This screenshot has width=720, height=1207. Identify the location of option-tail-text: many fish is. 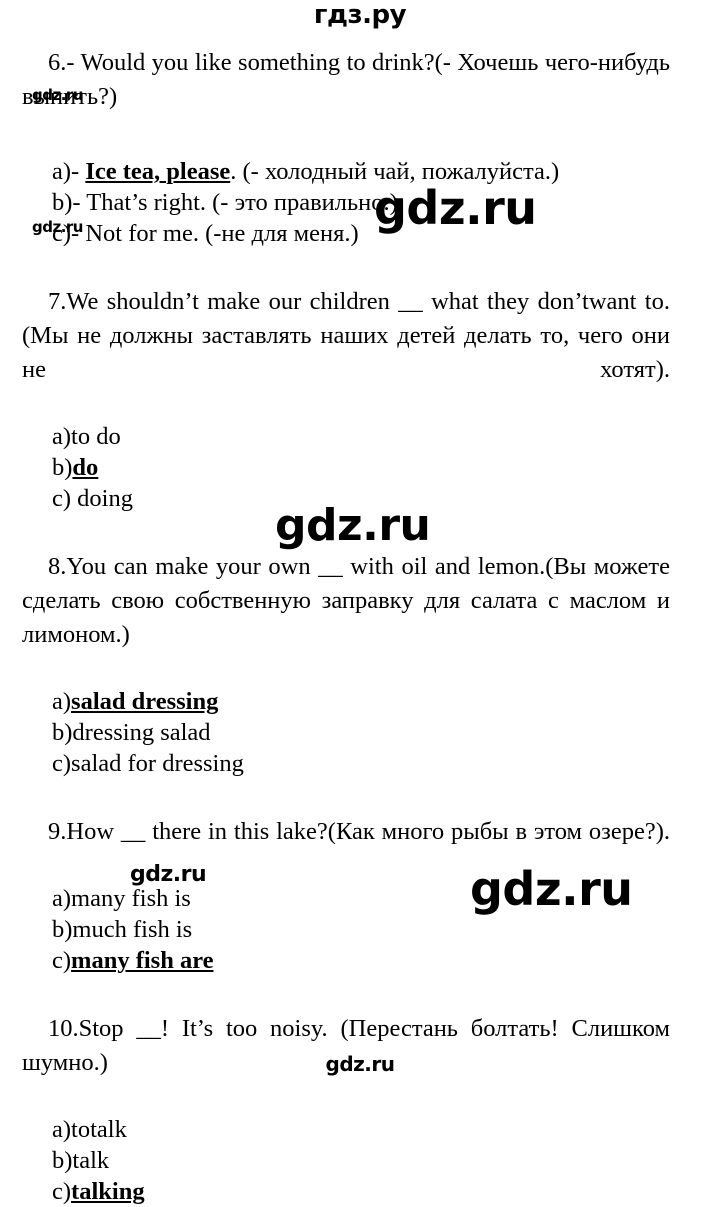
(131, 898).